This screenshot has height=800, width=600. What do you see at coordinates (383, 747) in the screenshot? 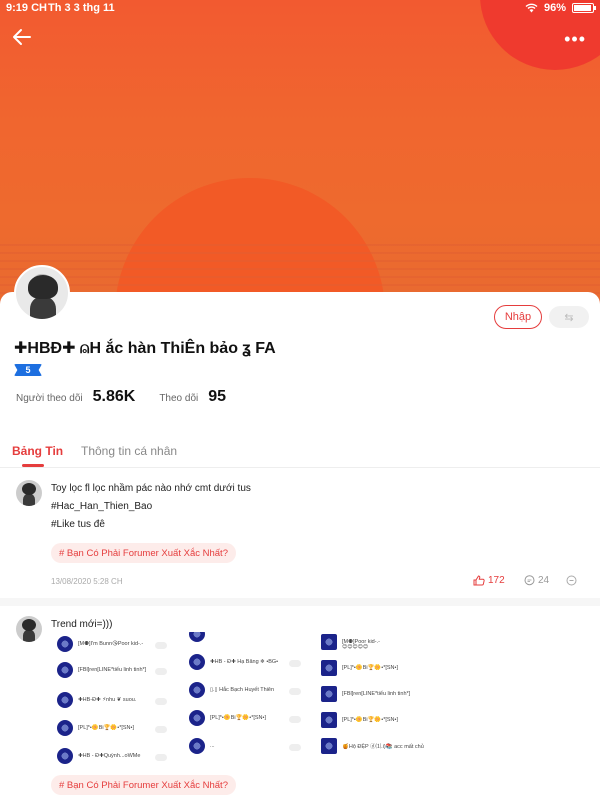
I see `screenshot-member: 🍯Hộ ĐỆP ⓓ⑴.i)📚 acc mất chủ` at bounding box center [383, 747].